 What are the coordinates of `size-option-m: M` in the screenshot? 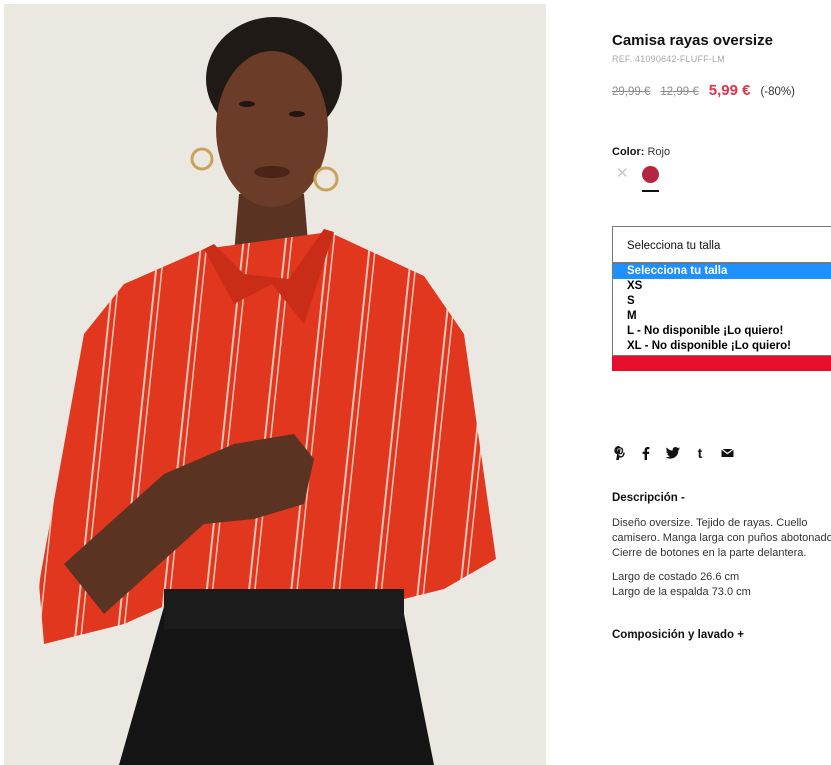 It's located at (722, 316).